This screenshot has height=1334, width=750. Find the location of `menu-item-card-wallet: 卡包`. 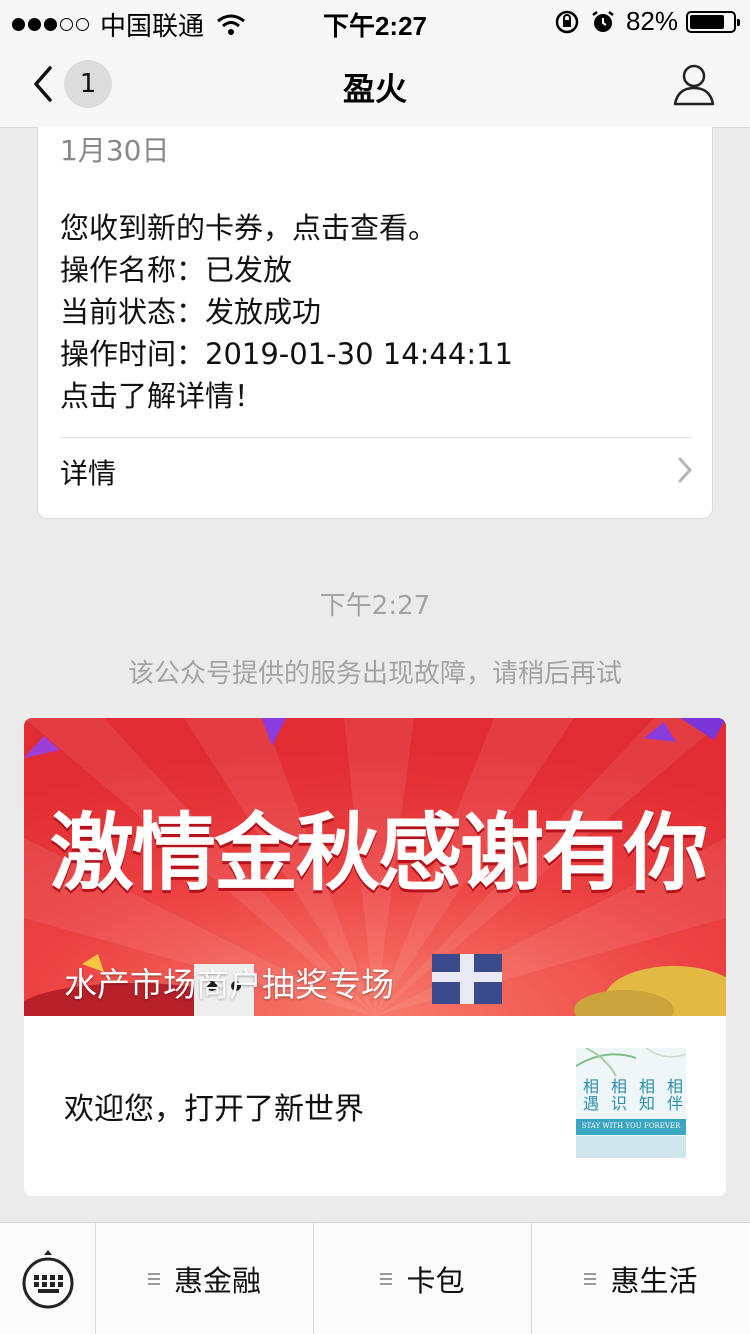

menu-item-card-wallet: 卡包 is located at coordinates (423, 1278).